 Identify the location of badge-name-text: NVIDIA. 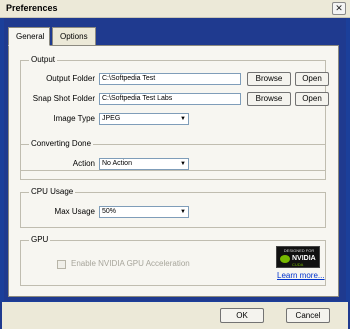
(304, 258).